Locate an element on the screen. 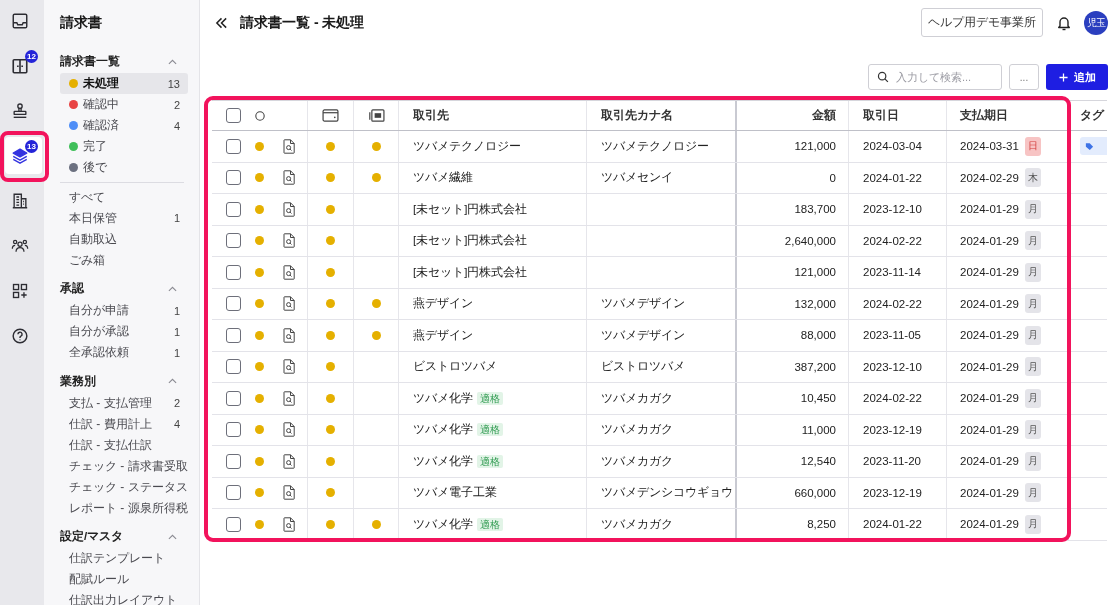 The image size is (1120, 605). avatar: 児玉 is located at coordinates (1096, 22).